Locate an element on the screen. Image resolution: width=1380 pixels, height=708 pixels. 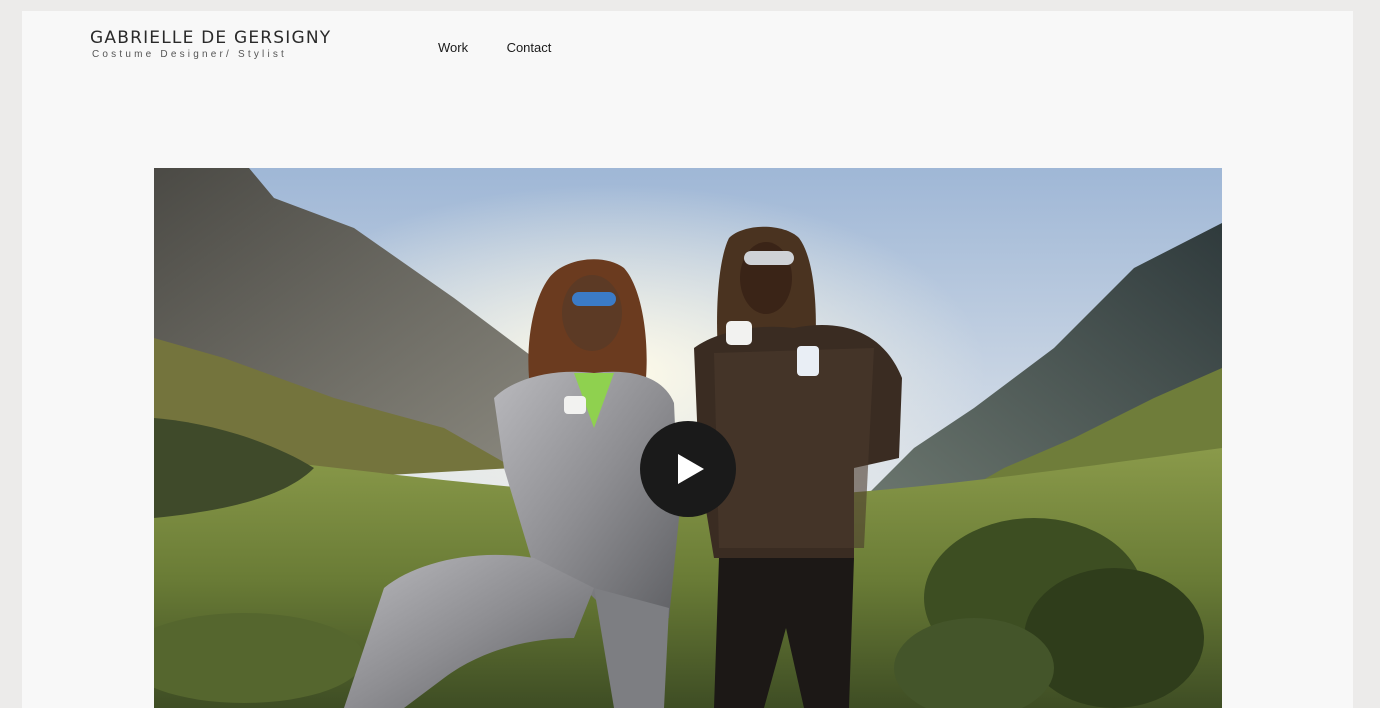
nav-link-contact: Contact is located at coordinates (529, 47).